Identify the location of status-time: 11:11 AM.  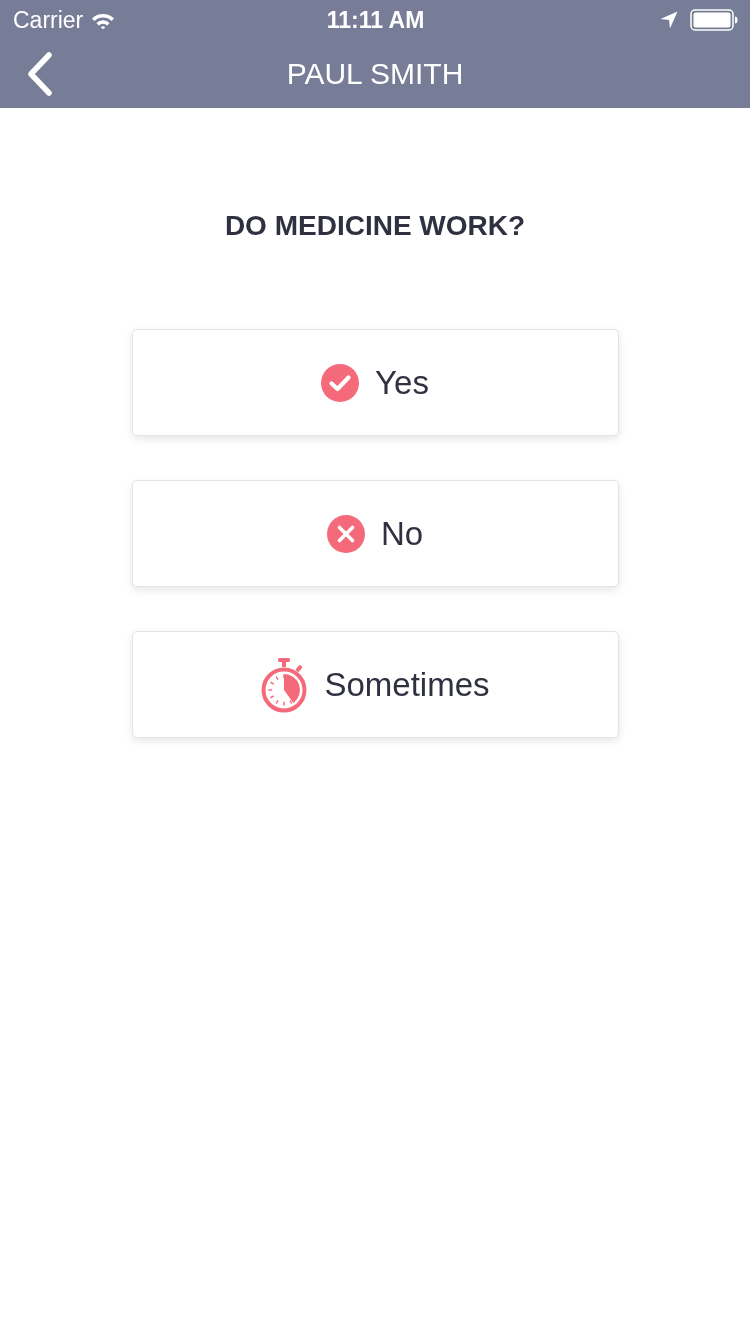
(375, 20).